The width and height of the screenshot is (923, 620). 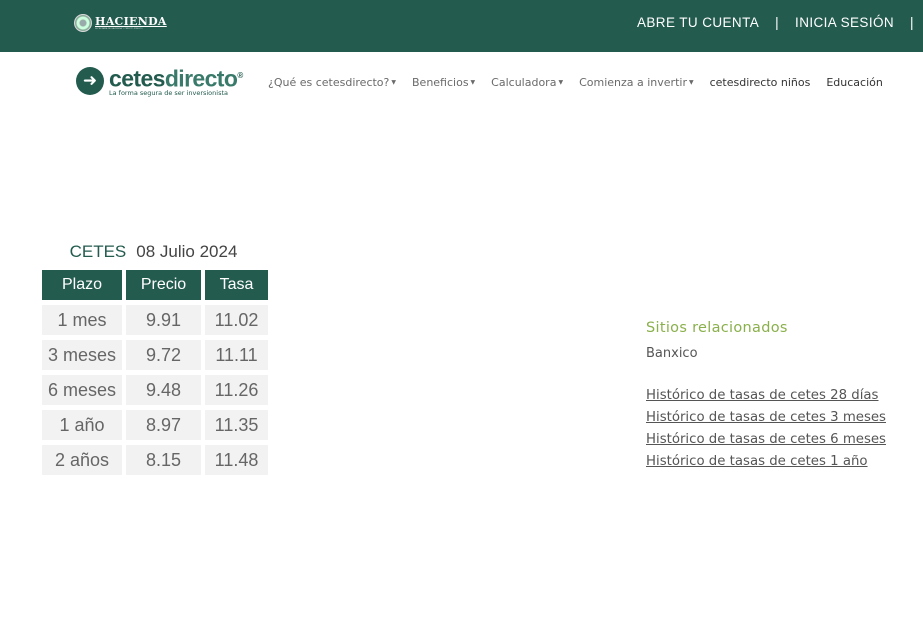 I want to click on menu-item-calculadora: Calculadora ▼, so click(x=527, y=82).